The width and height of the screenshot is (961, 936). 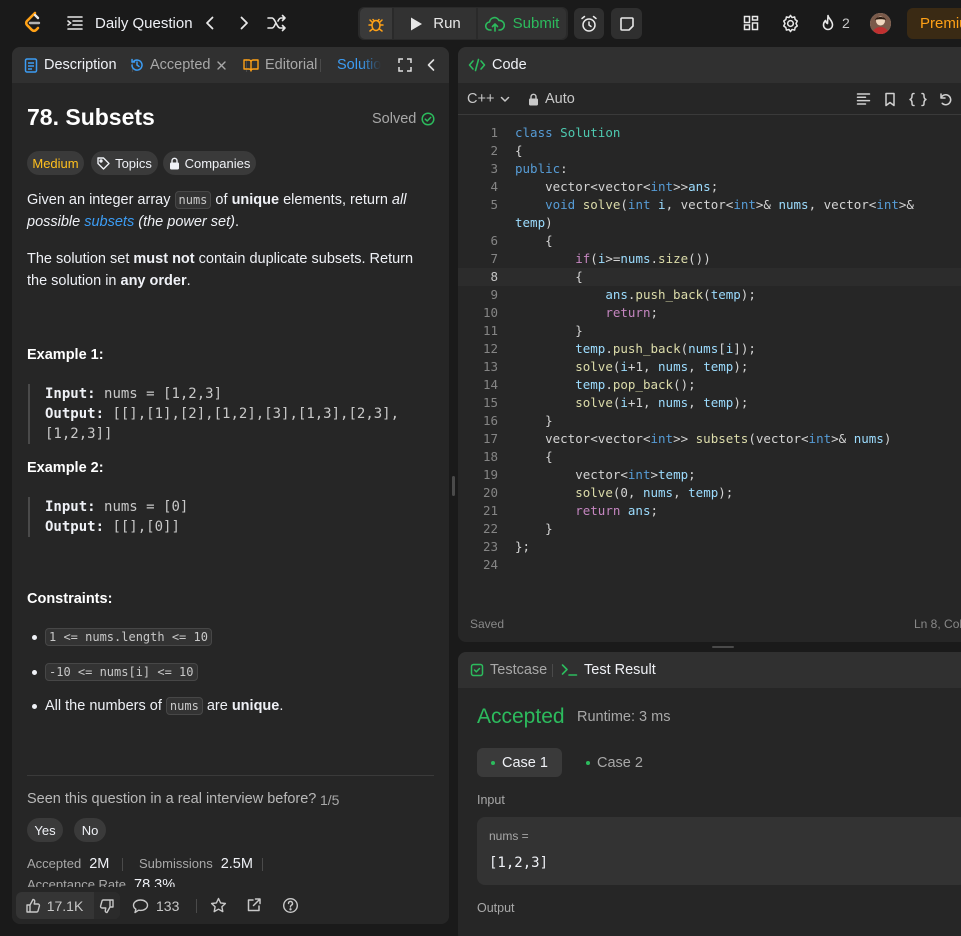 I want to click on code-line: 16 }, so click(x=709, y=421).